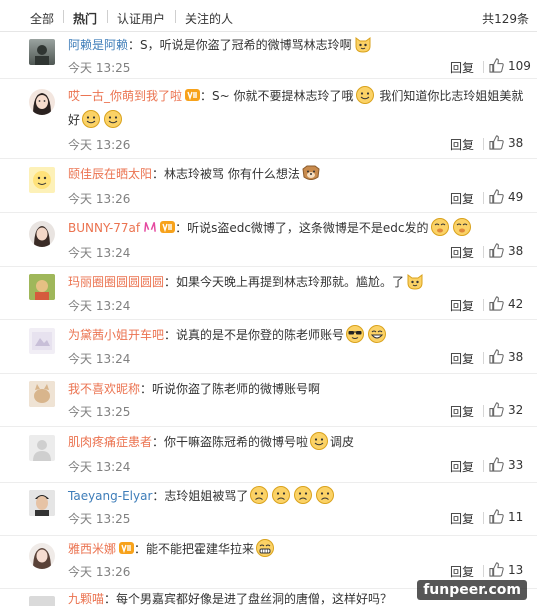 This screenshot has width=537, height=606. I want to click on like-button: 13, so click(506, 569).